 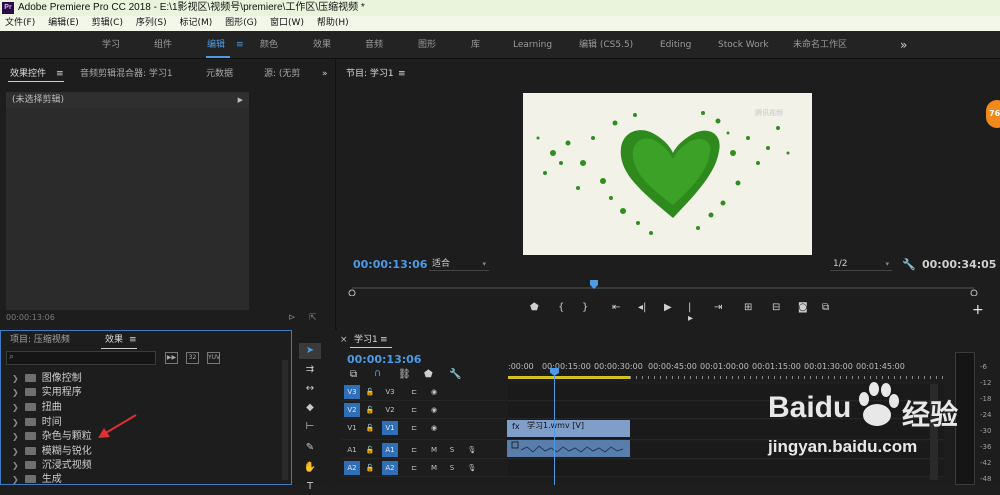 I want to click on program-monitor-title: 节目: 学习1, so click(x=370, y=74).